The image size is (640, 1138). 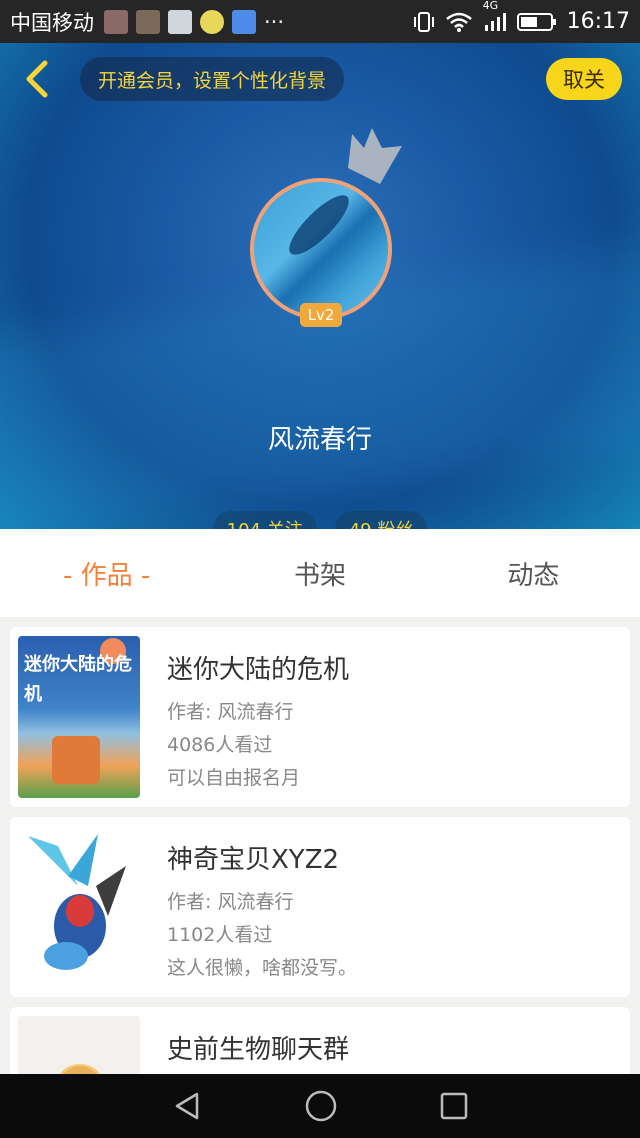 I want to click on avatar-container: Lv2, so click(x=326, y=227).